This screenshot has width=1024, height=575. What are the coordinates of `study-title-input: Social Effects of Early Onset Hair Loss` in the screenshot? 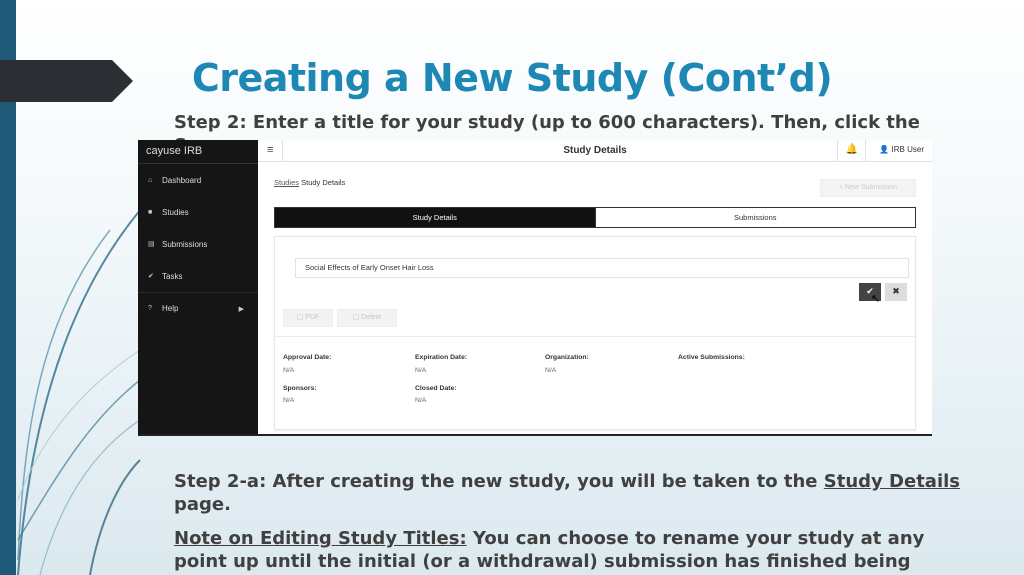 It's located at (602, 268).